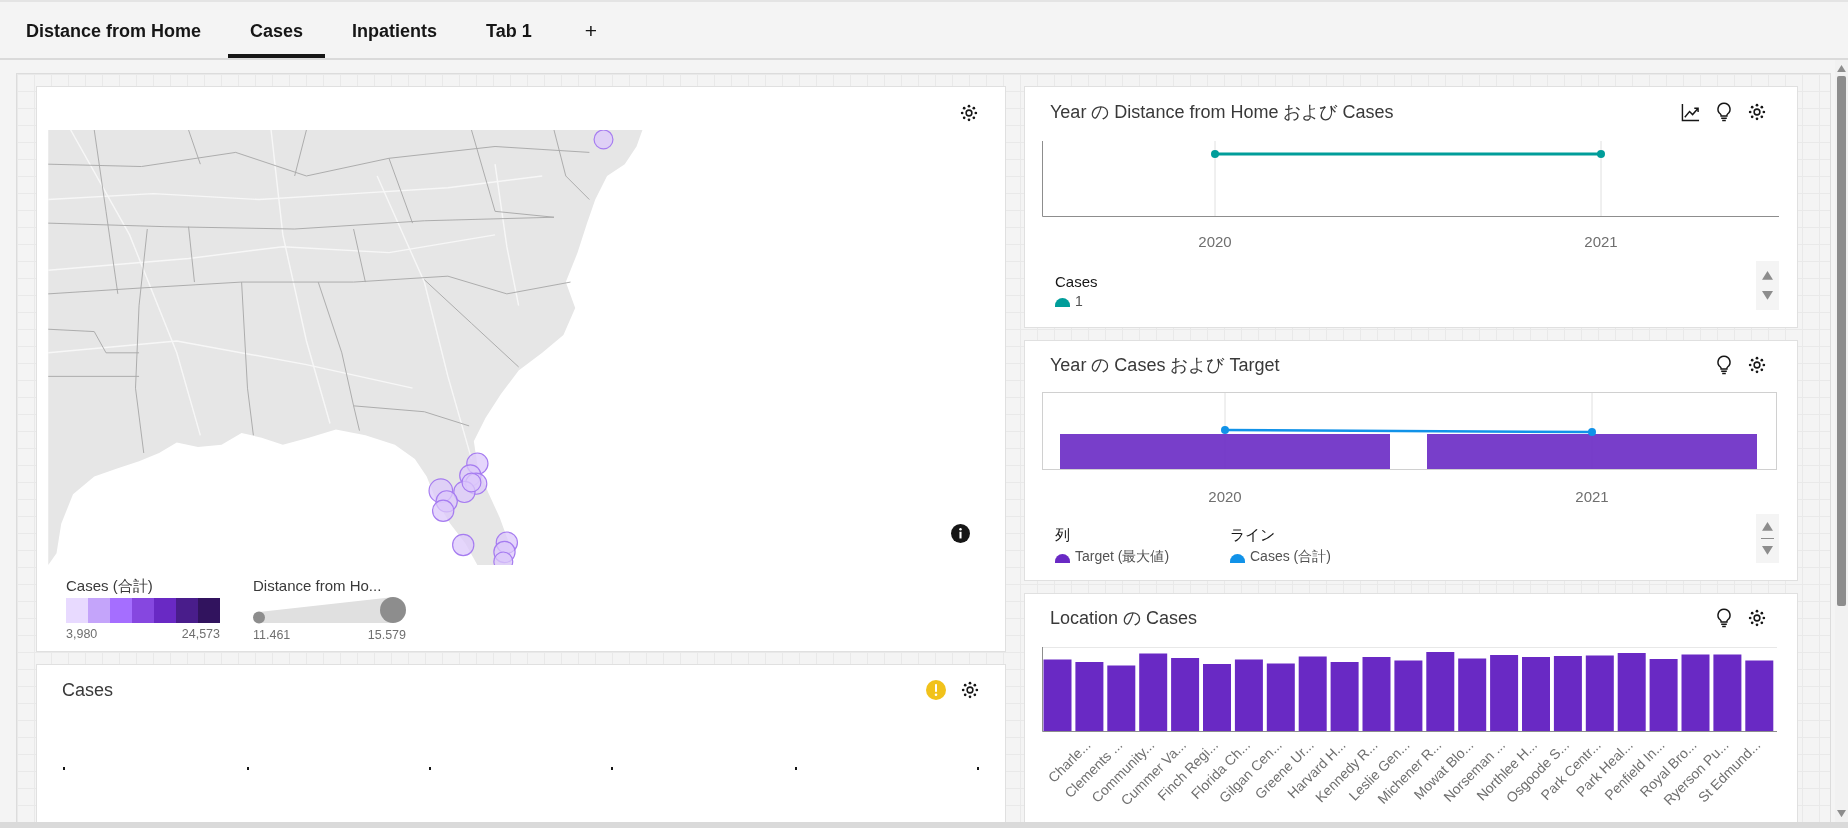  I want to click on info-icon, so click(960, 533).